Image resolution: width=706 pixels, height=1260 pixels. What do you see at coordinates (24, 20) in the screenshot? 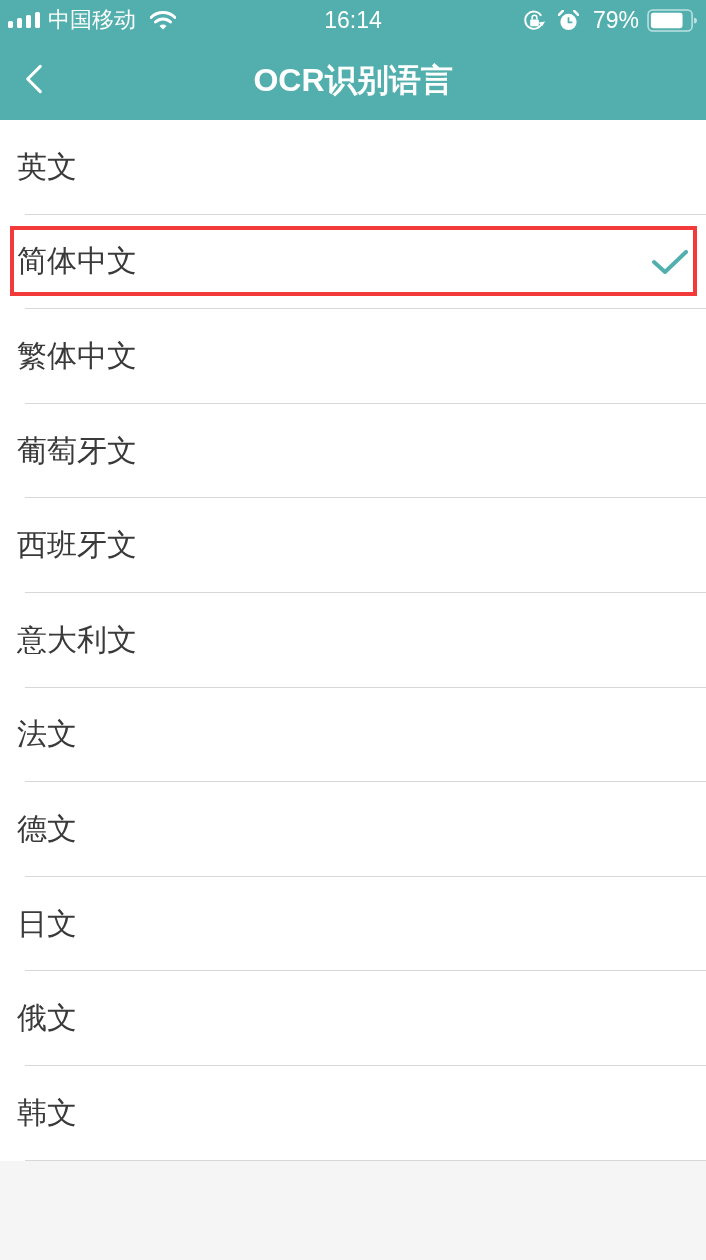
I see `signal-icon` at bounding box center [24, 20].